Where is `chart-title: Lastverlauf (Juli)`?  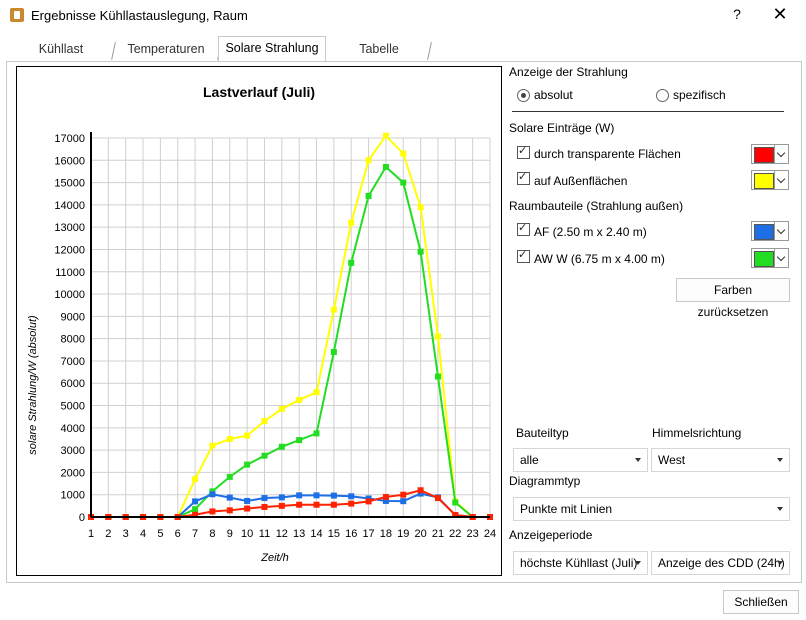 chart-title: Lastverlauf (Juli) is located at coordinates (259, 92).